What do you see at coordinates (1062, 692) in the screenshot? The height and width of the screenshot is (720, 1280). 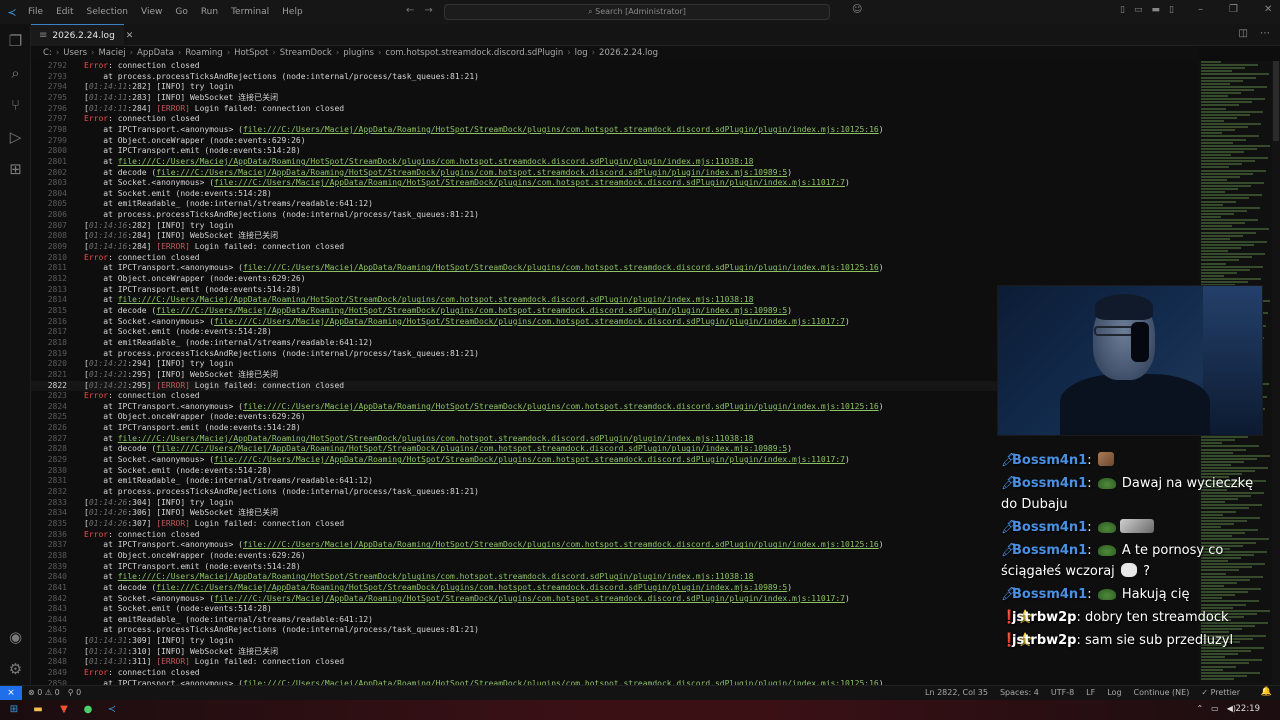 I see `file-encoding: UTF-8` at bounding box center [1062, 692].